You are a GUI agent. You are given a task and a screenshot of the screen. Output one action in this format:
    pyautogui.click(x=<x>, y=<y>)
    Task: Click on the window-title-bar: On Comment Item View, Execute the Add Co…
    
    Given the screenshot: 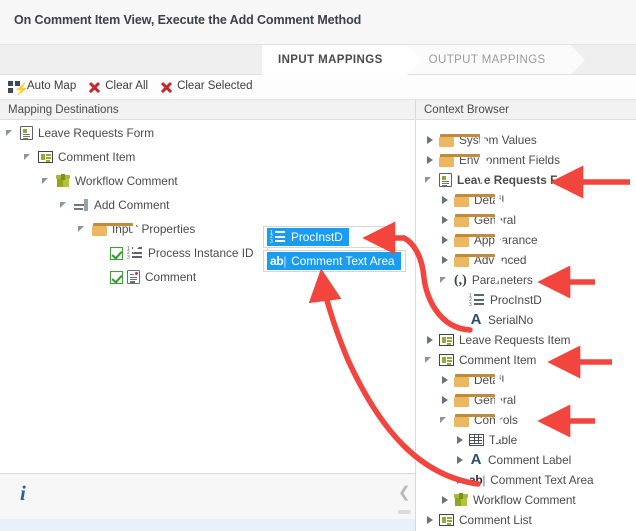 What is the action you would take?
    pyautogui.click(x=318, y=22)
    